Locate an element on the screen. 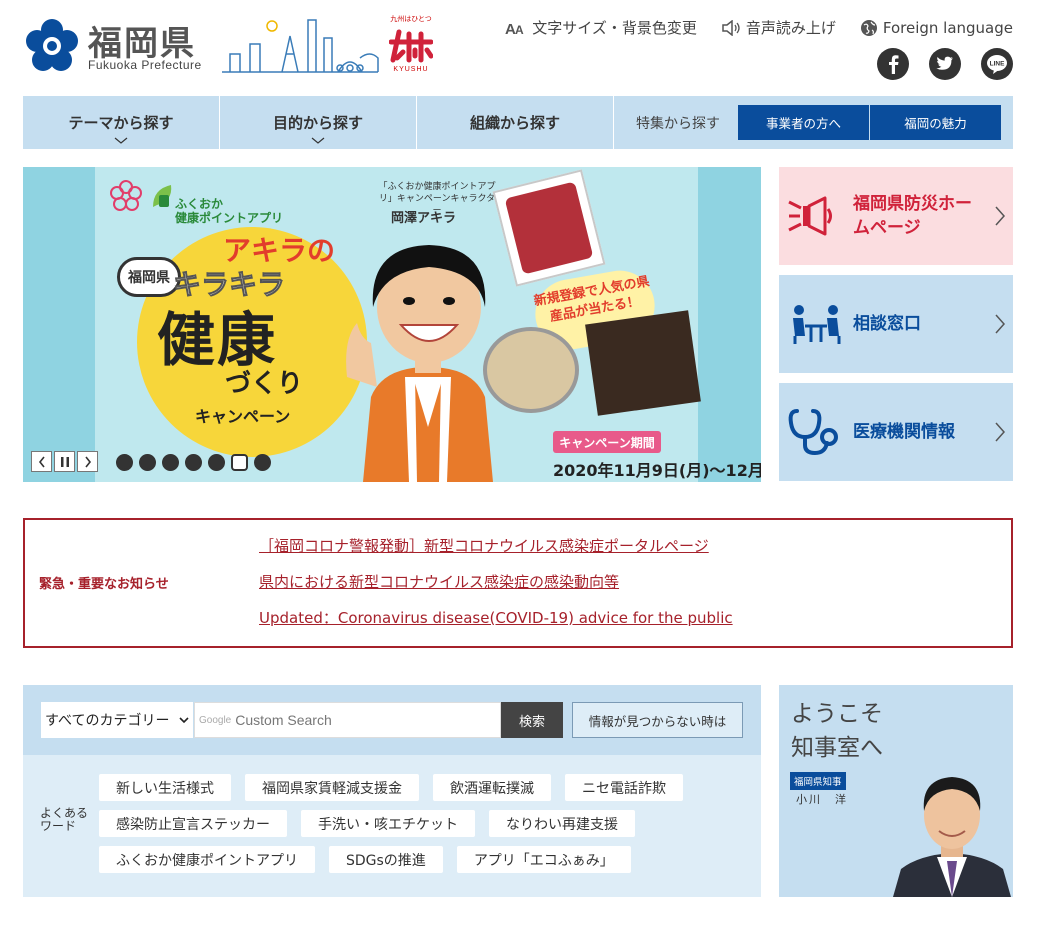 The height and width of the screenshot is (930, 1039). keyword-chip: なりわい再建支援 is located at coordinates (562, 823).